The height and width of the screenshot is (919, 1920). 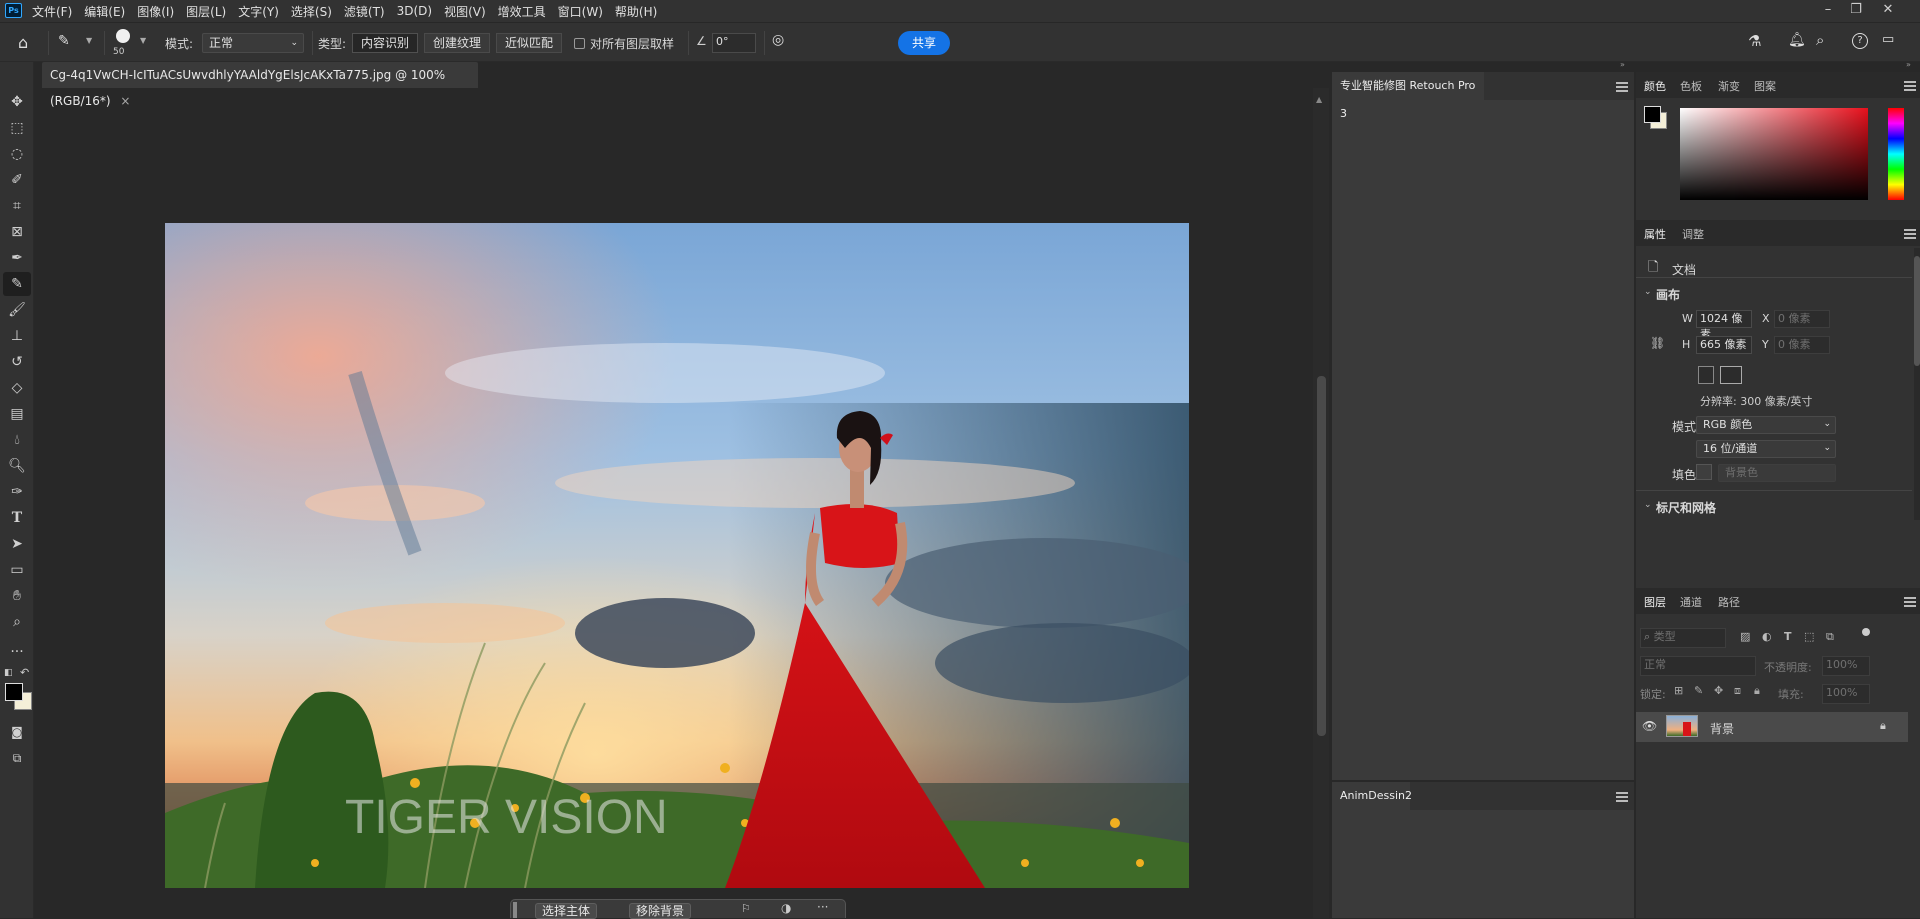 What do you see at coordinates (17, 544) in the screenshot?
I see `path-select-tool-icon: ➤` at bounding box center [17, 544].